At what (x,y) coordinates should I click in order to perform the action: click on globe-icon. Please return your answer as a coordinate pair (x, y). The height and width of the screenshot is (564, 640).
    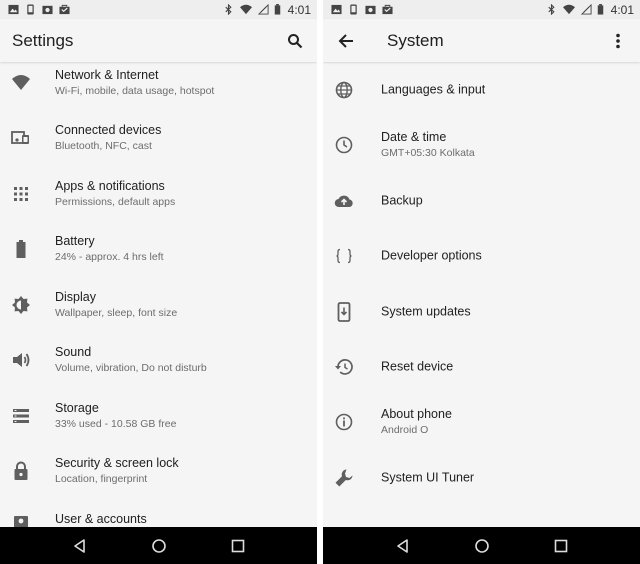
    Looking at the image, I should click on (344, 90).